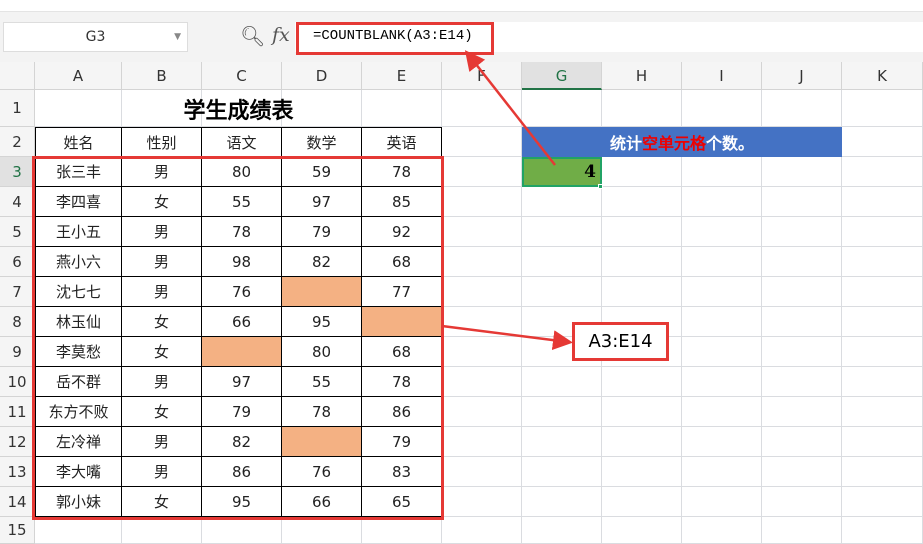  What do you see at coordinates (507, 337) in the screenshot?
I see `arrow-to-callout` at bounding box center [507, 337].